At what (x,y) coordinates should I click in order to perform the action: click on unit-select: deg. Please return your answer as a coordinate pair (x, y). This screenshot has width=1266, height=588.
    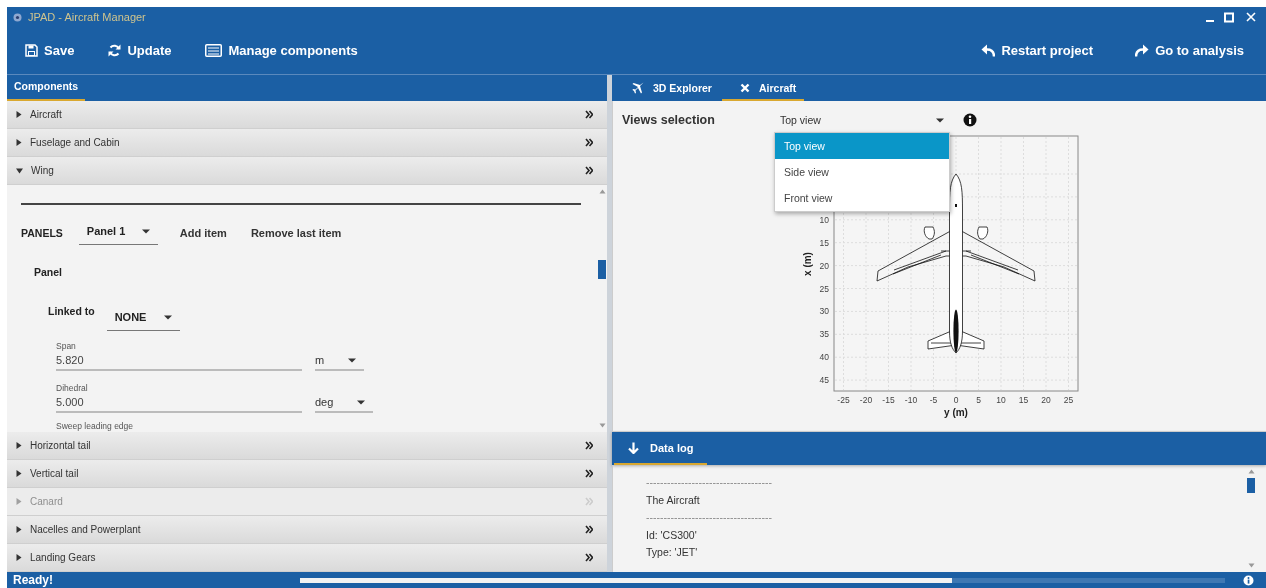
    Looking at the image, I should click on (344, 403).